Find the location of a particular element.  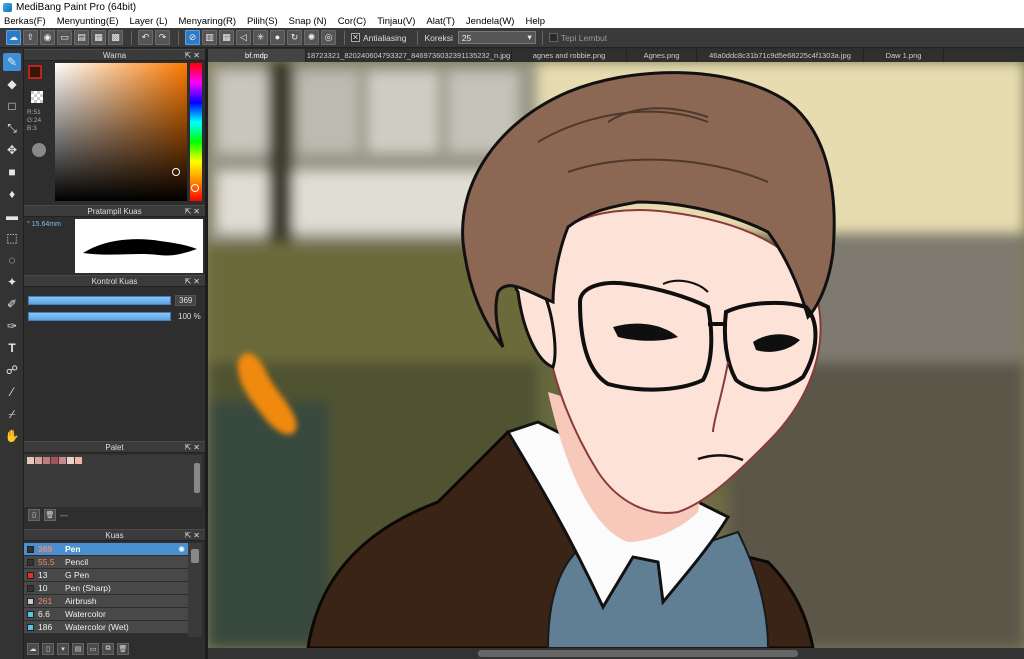

saturation-value-picker is located at coordinates (121, 132).